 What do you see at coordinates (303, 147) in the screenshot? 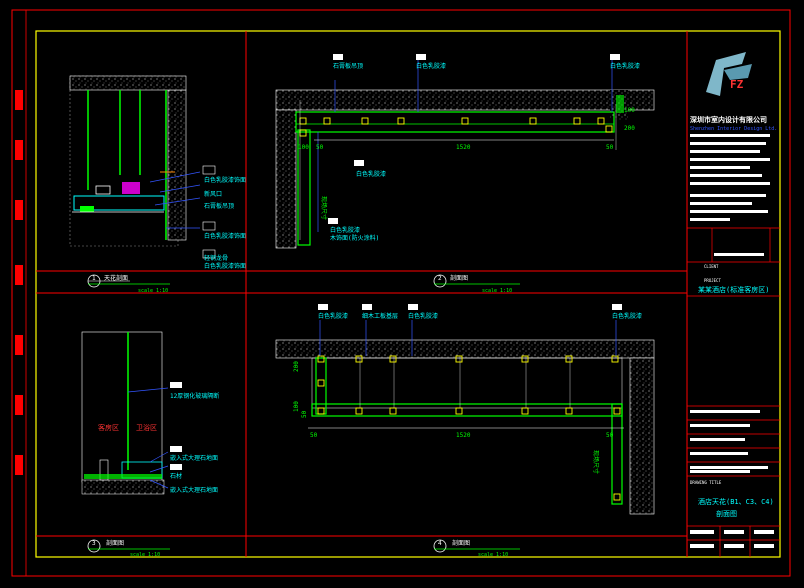
I see `section2-dim-left: 100` at bounding box center [303, 147].